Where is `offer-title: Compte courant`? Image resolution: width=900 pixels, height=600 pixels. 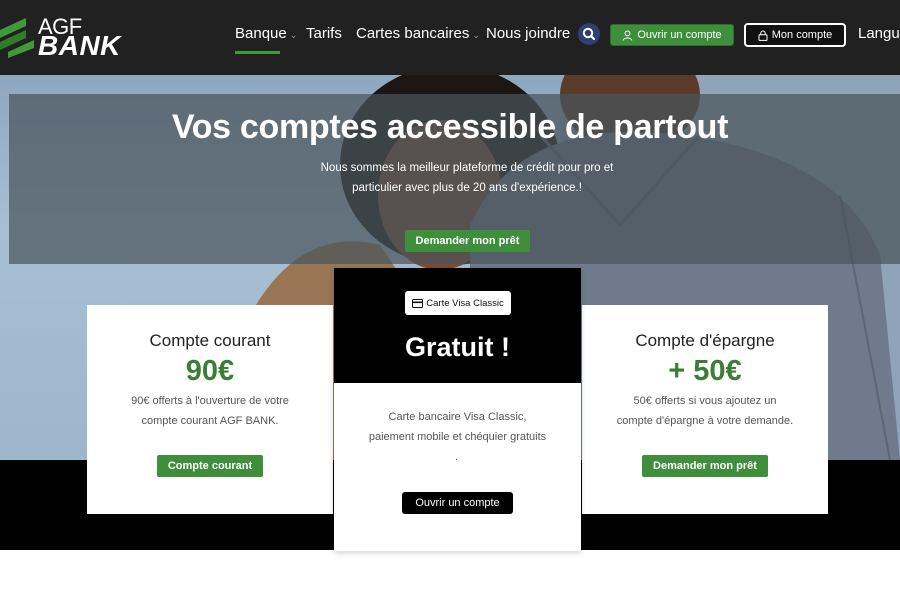
offer-title: Compte courant is located at coordinates (210, 340).